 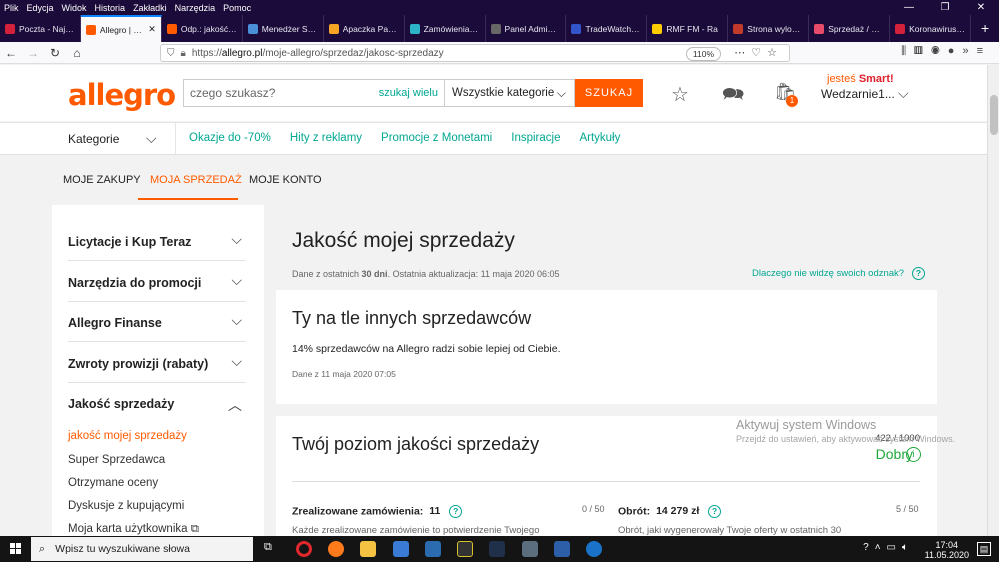 I want to click on search-many-link: szukaj wielu, so click(x=411, y=93).